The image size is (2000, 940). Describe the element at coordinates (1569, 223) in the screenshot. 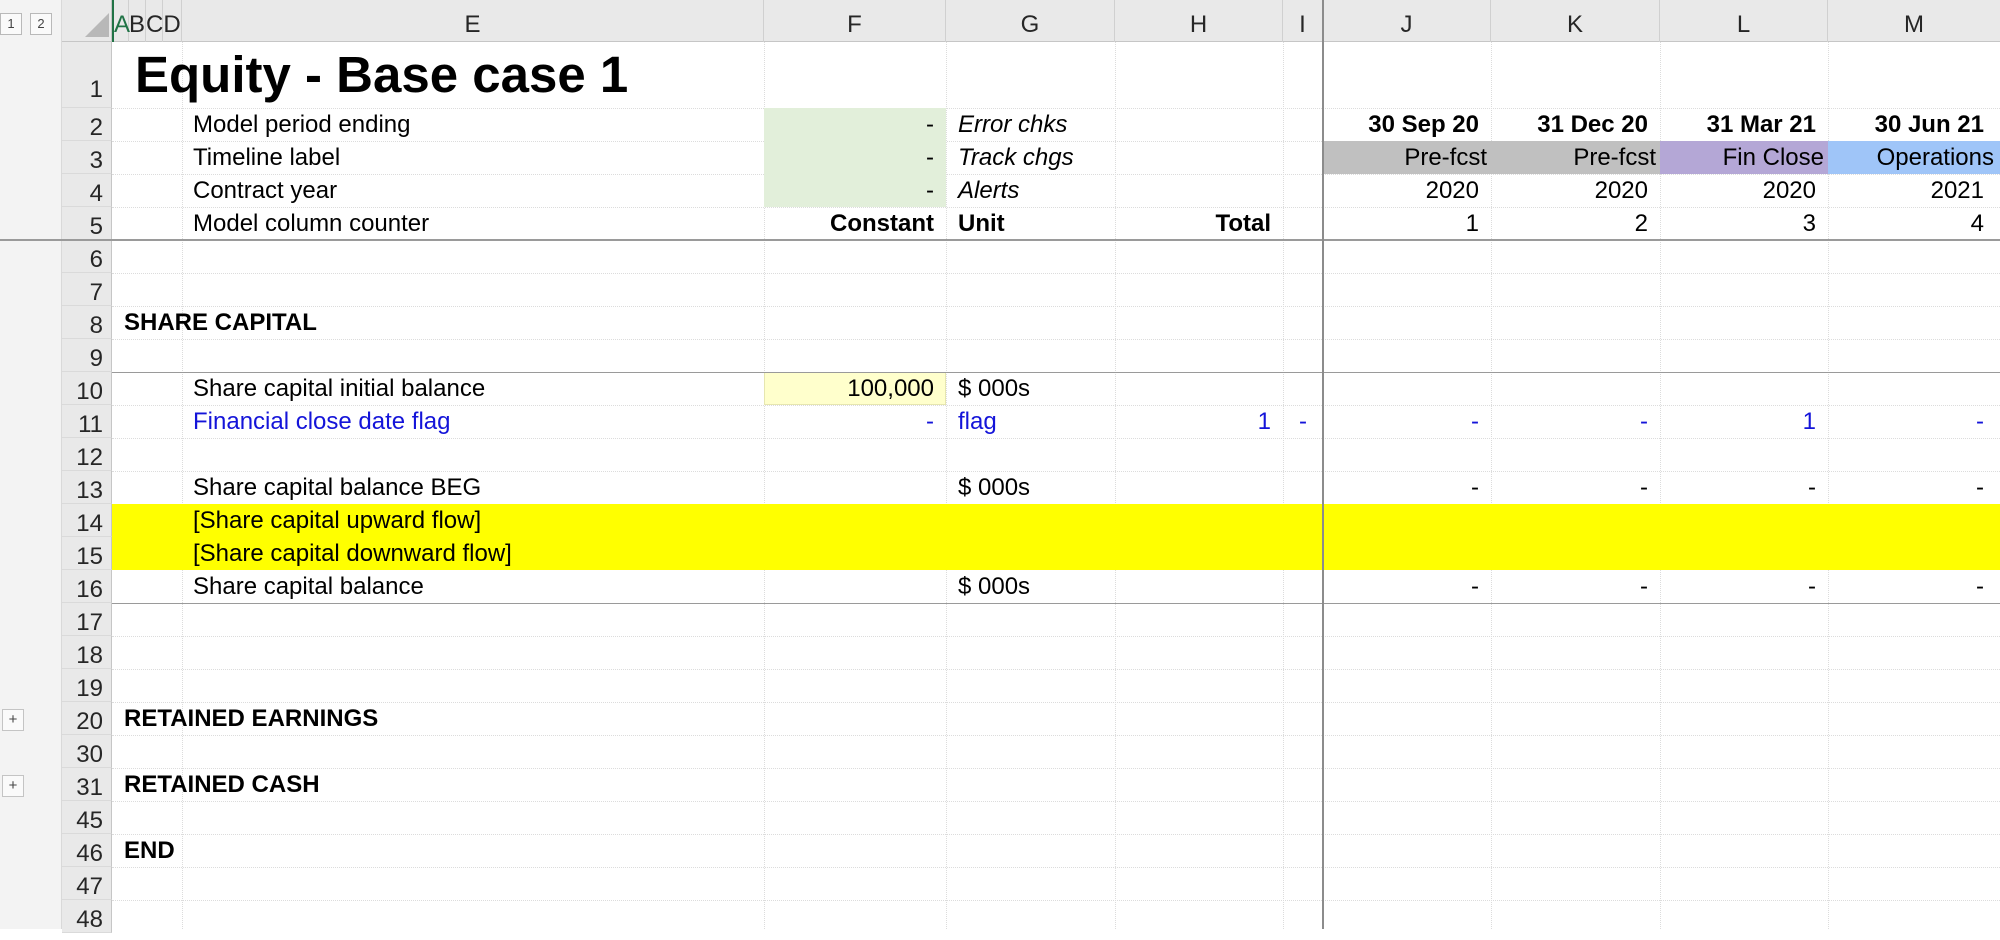

I see `period-counter-k: 2` at that location.